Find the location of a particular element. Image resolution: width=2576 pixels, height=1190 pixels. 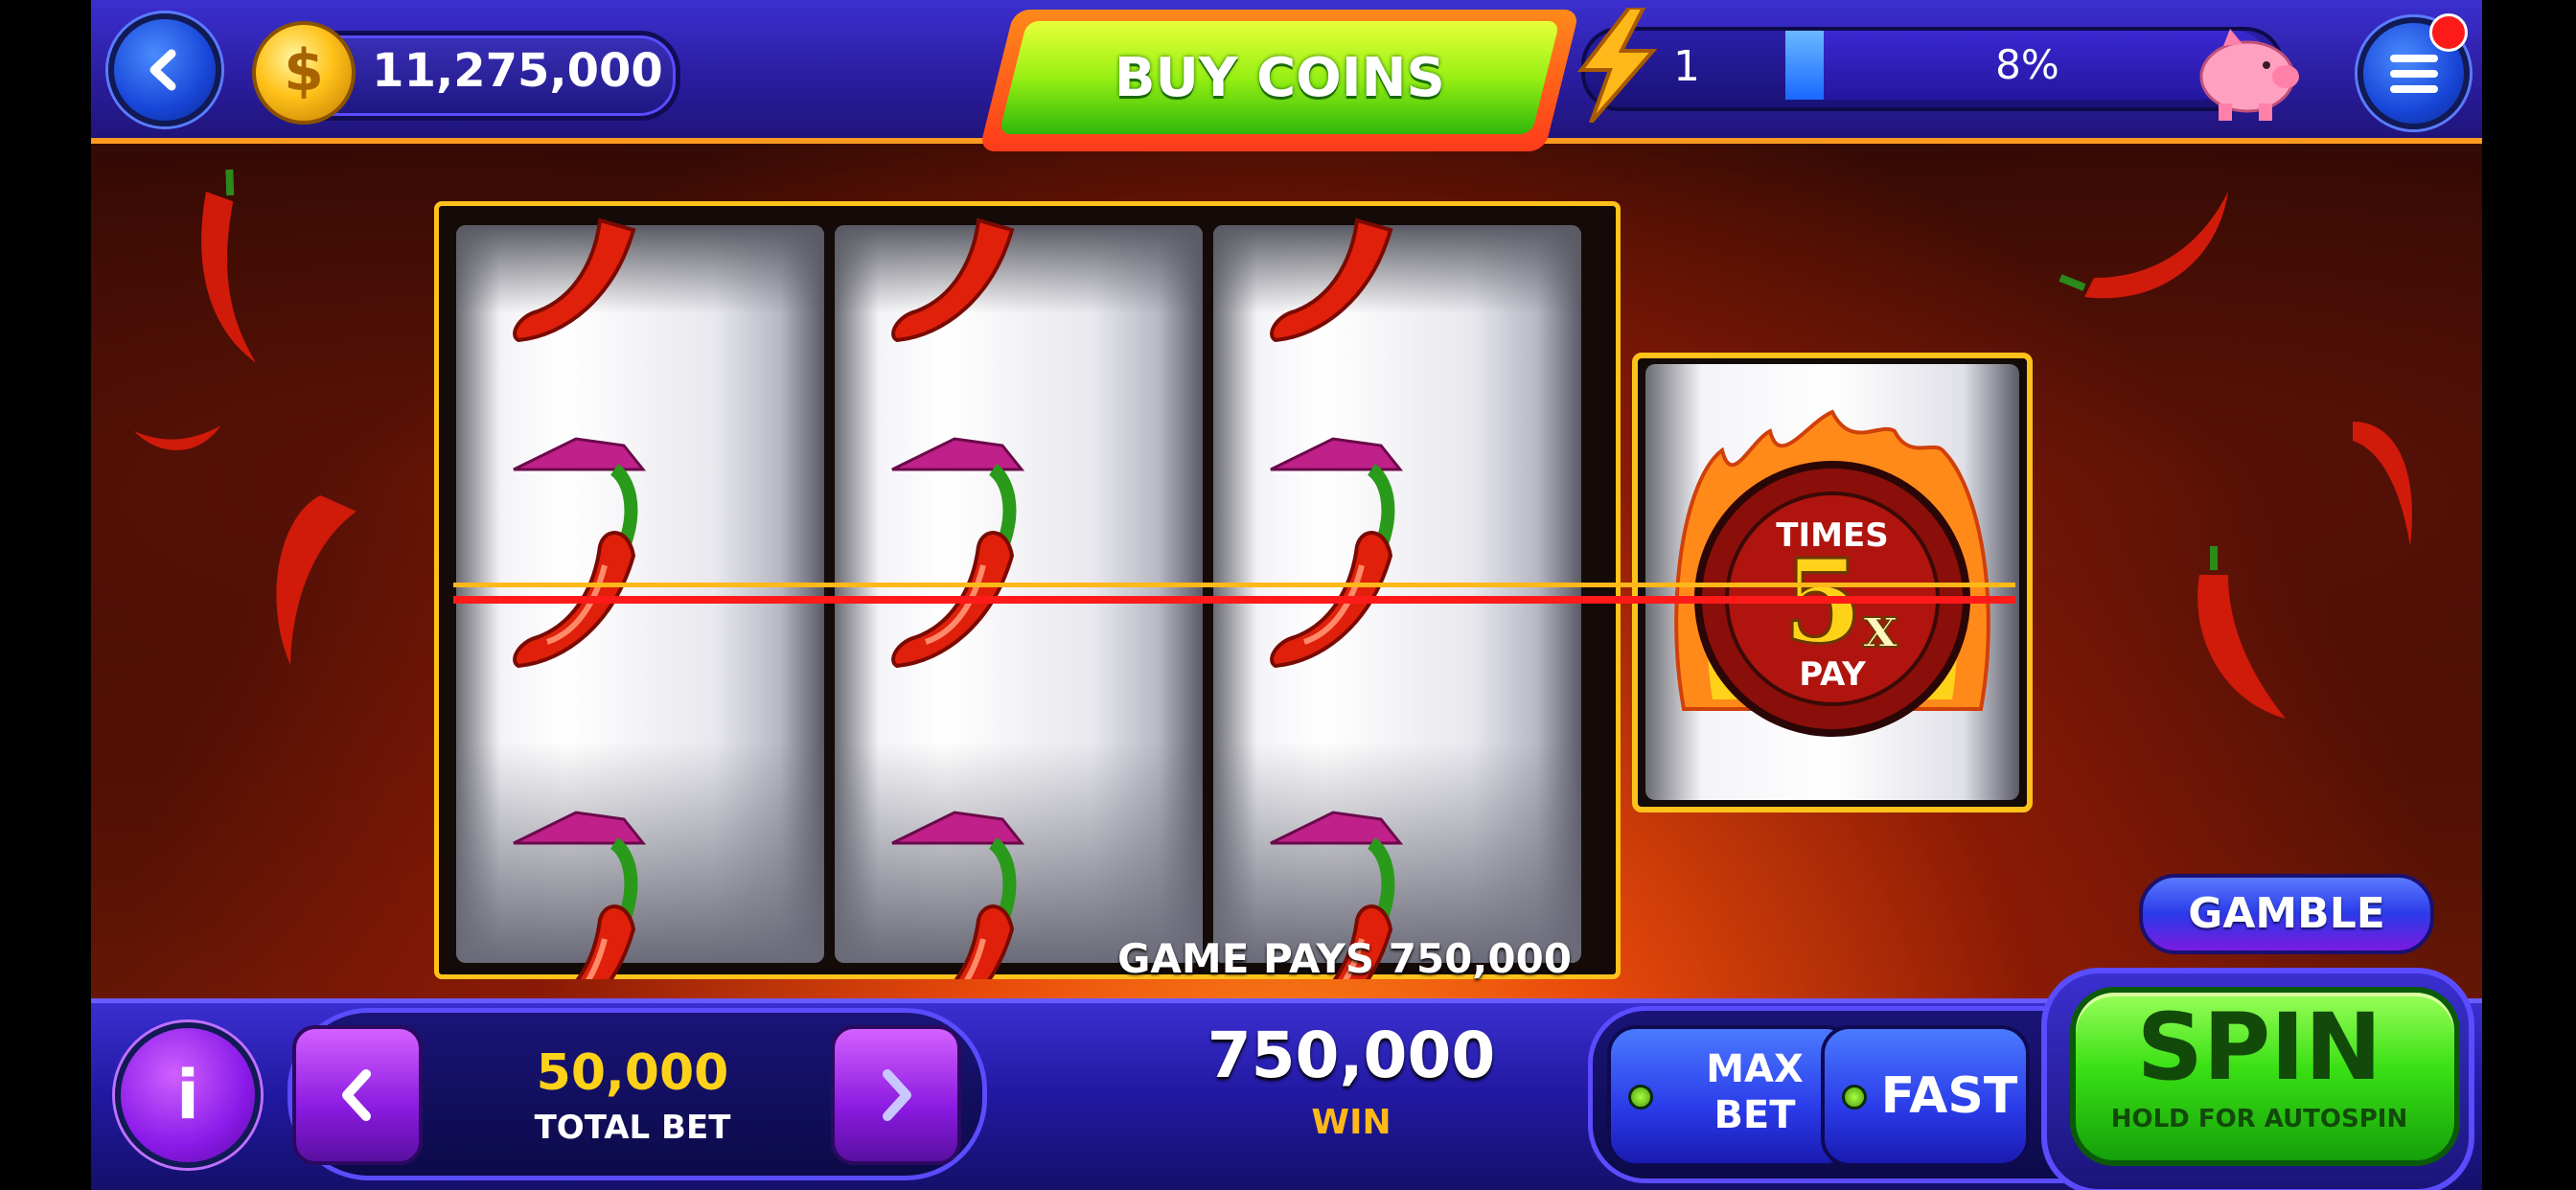

total-bet-value: 50,000 is located at coordinates (632, 1073).